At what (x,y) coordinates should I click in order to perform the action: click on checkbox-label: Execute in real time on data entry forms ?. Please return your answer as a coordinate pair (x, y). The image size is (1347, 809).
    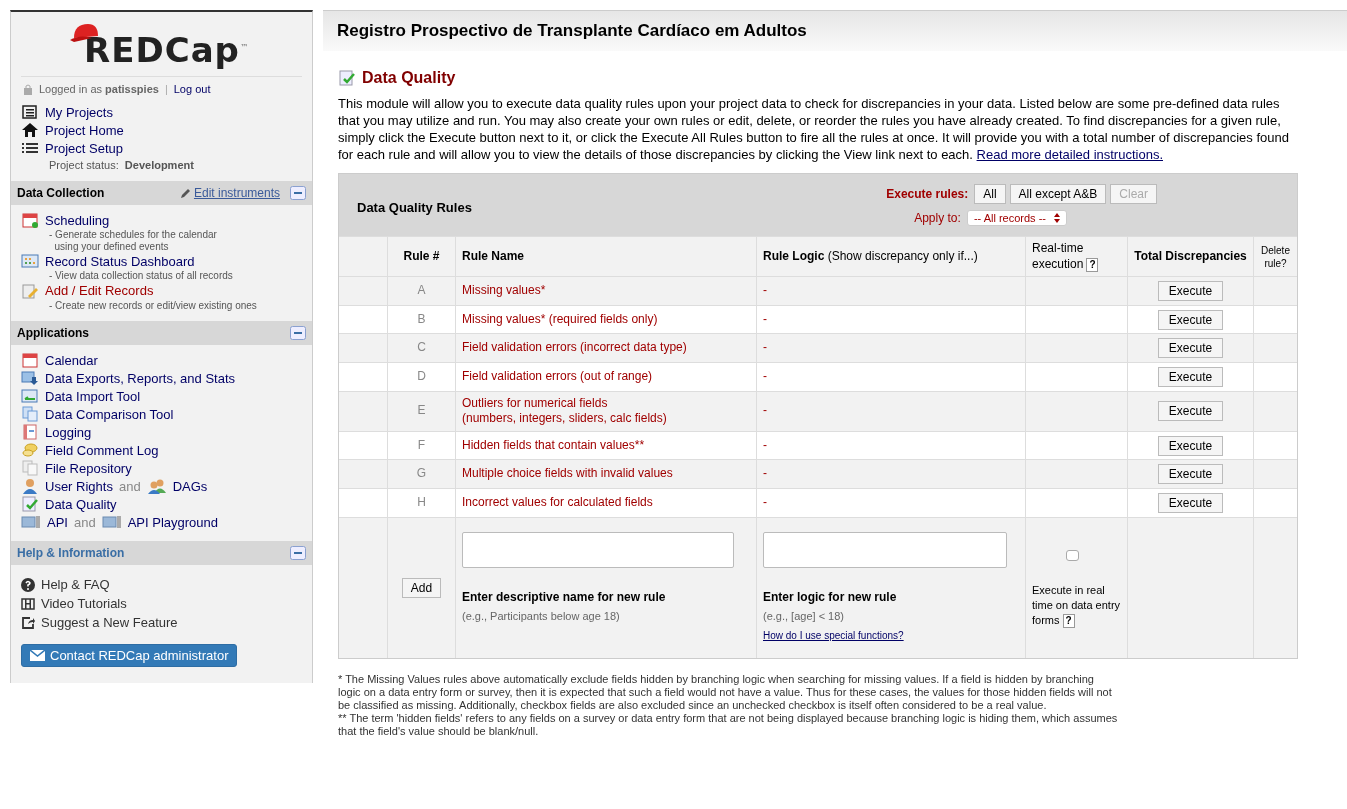
    Looking at the image, I should click on (1076, 605).